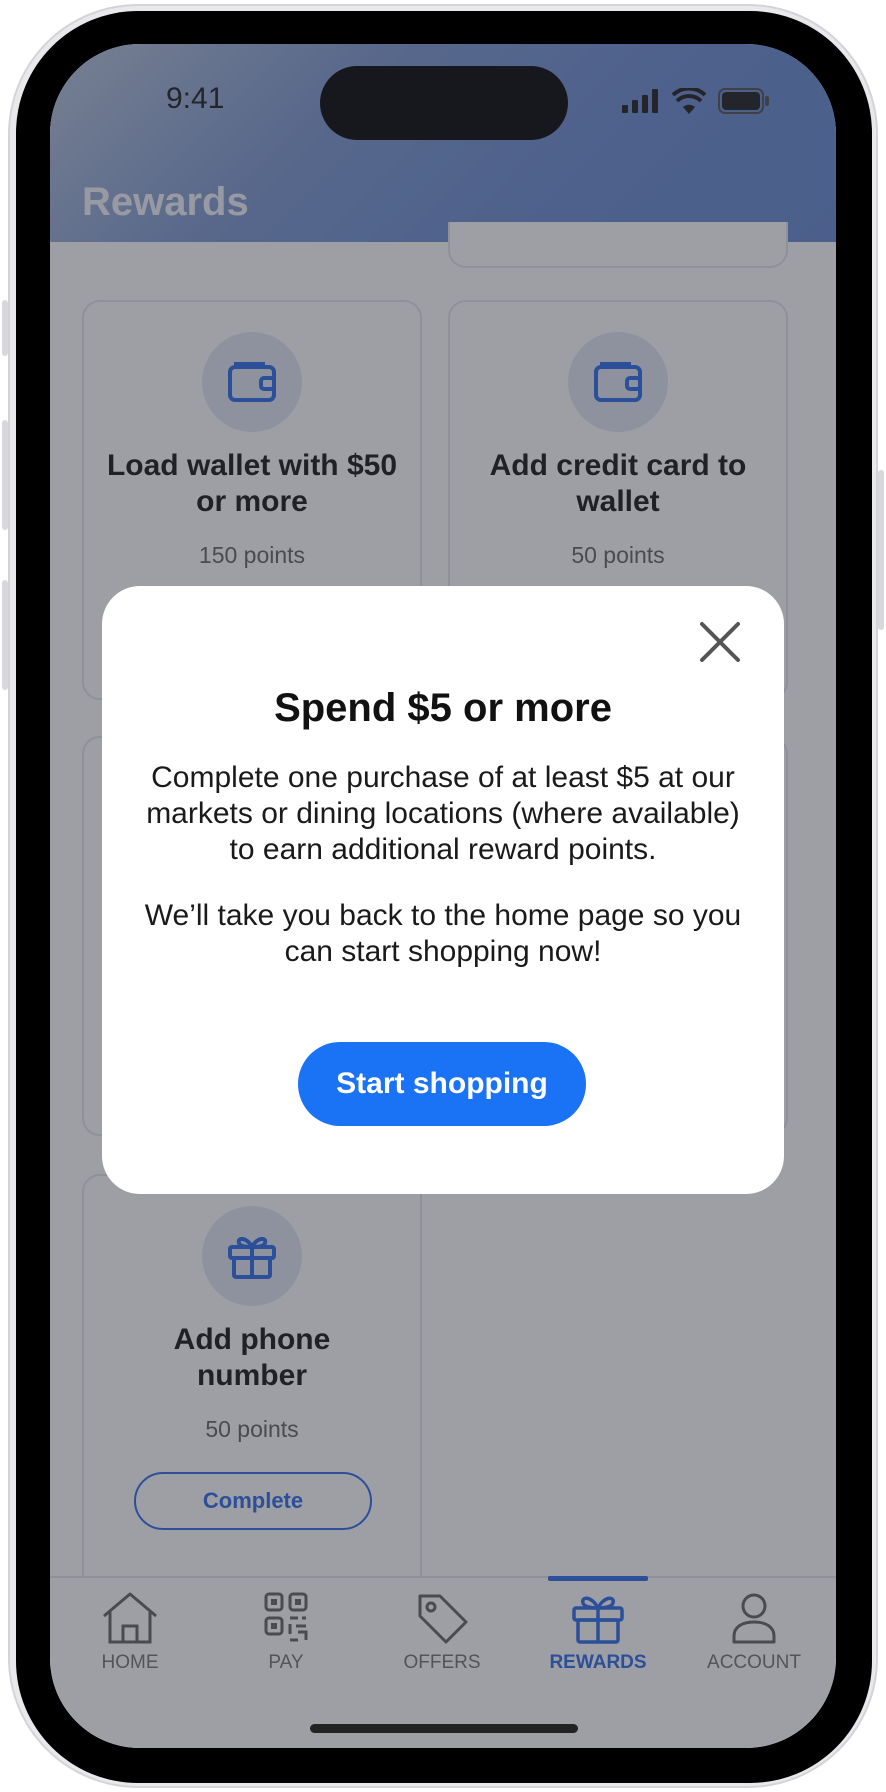  I want to click on volume-down-button, so click(5, 635).